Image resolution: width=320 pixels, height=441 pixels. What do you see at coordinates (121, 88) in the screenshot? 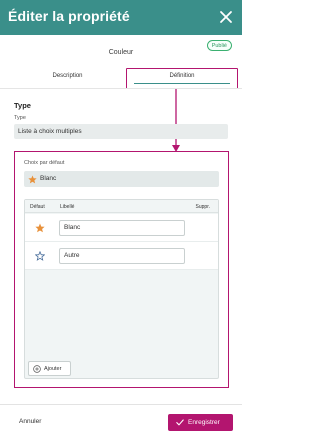
I see `tabs-divider` at bounding box center [121, 88].